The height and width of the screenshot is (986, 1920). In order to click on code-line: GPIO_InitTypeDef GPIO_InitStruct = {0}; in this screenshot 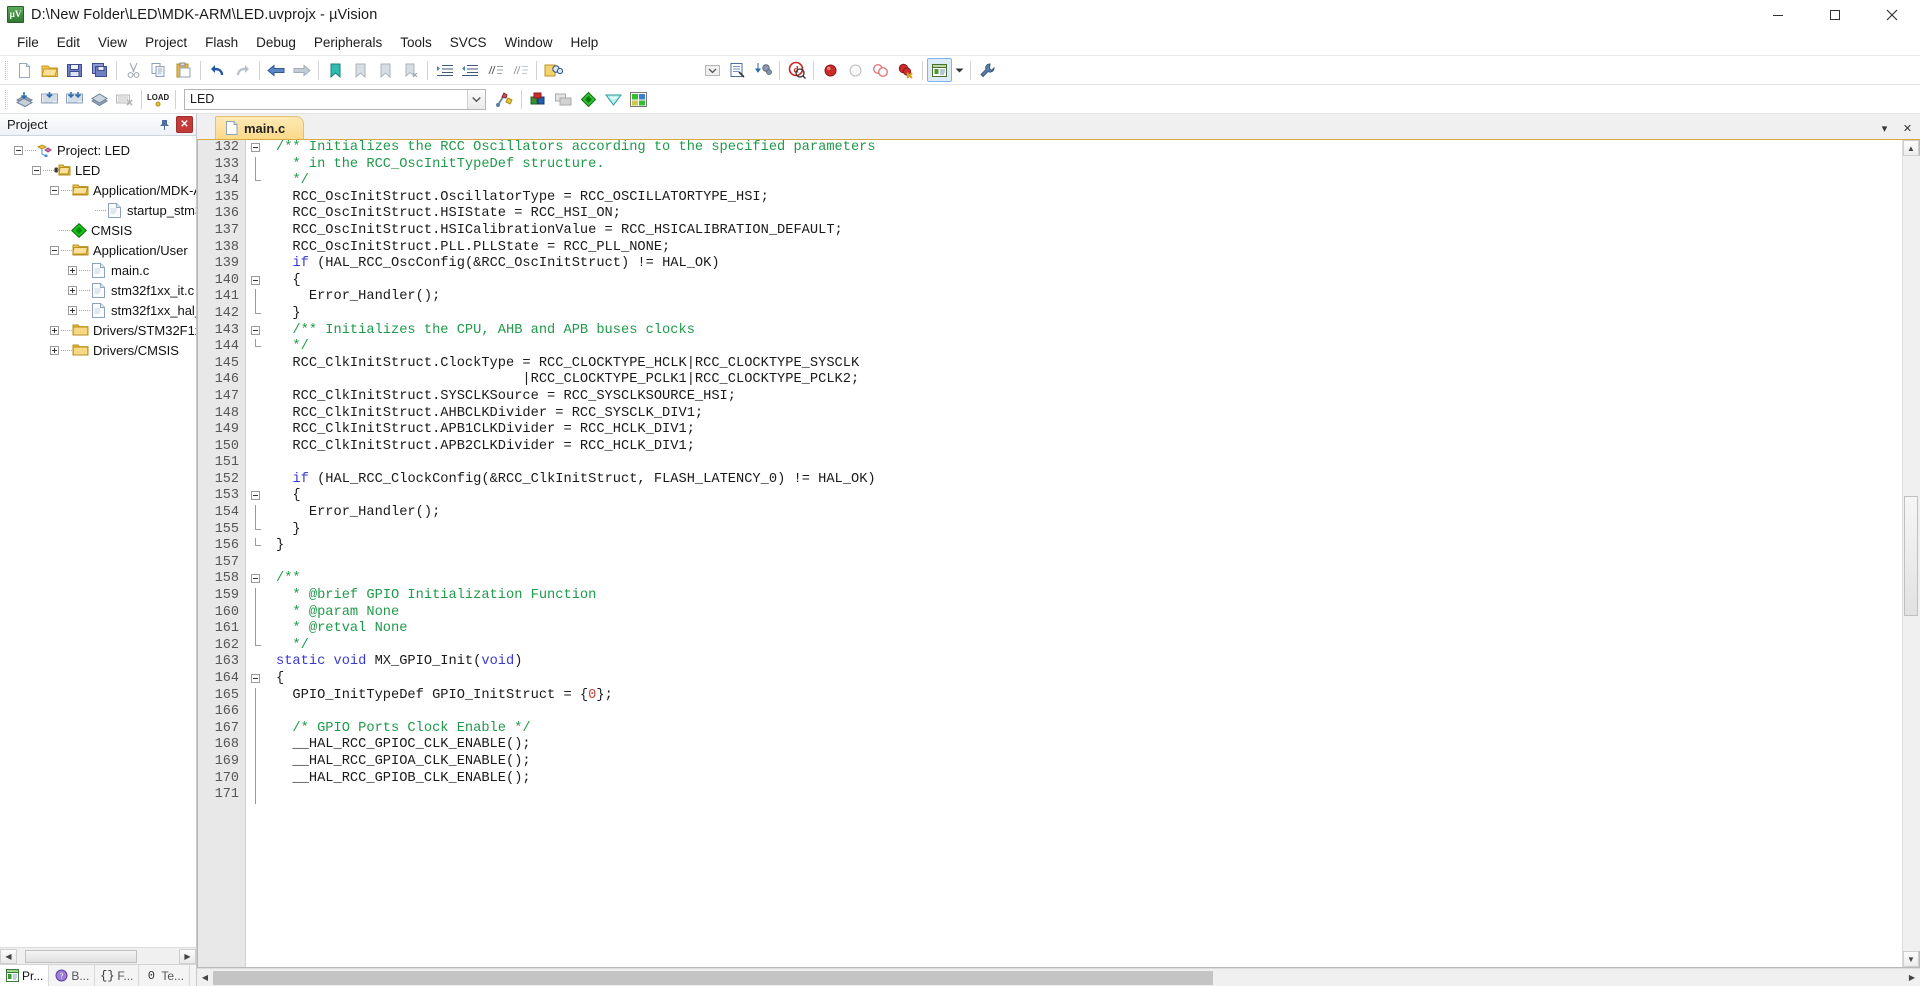, I will do `click(1085, 696)`.